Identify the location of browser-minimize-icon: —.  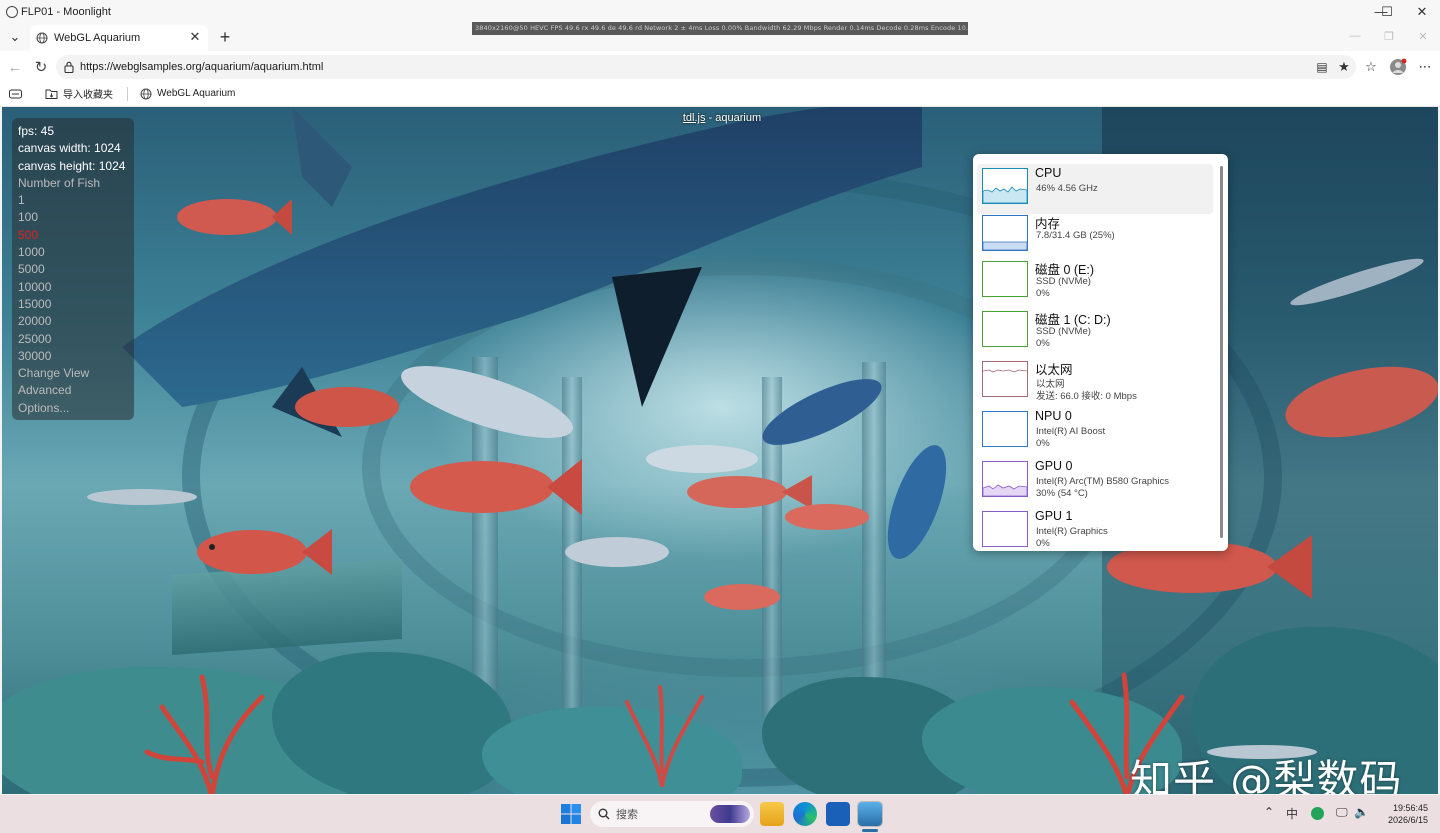
(1355, 36).